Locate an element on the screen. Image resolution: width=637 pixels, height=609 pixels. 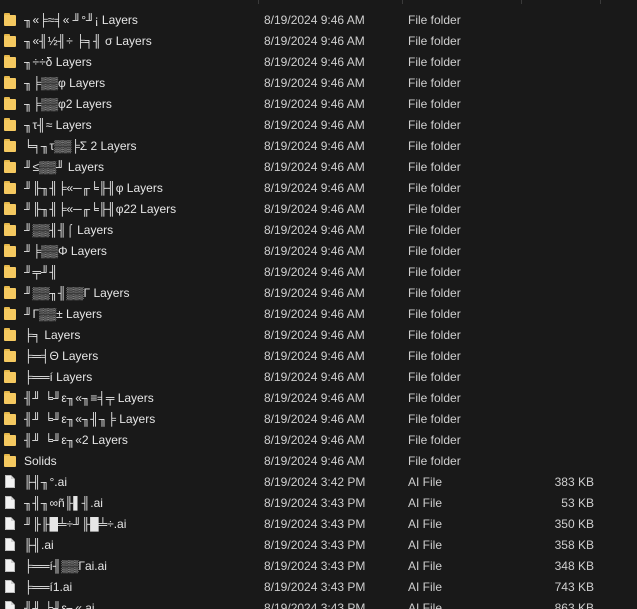
file-row: ╖╢╖∞ñ╟▌╢.ai 8/19/2024 3:43 PM AI File 53 KB is located at coordinates (318, 503).